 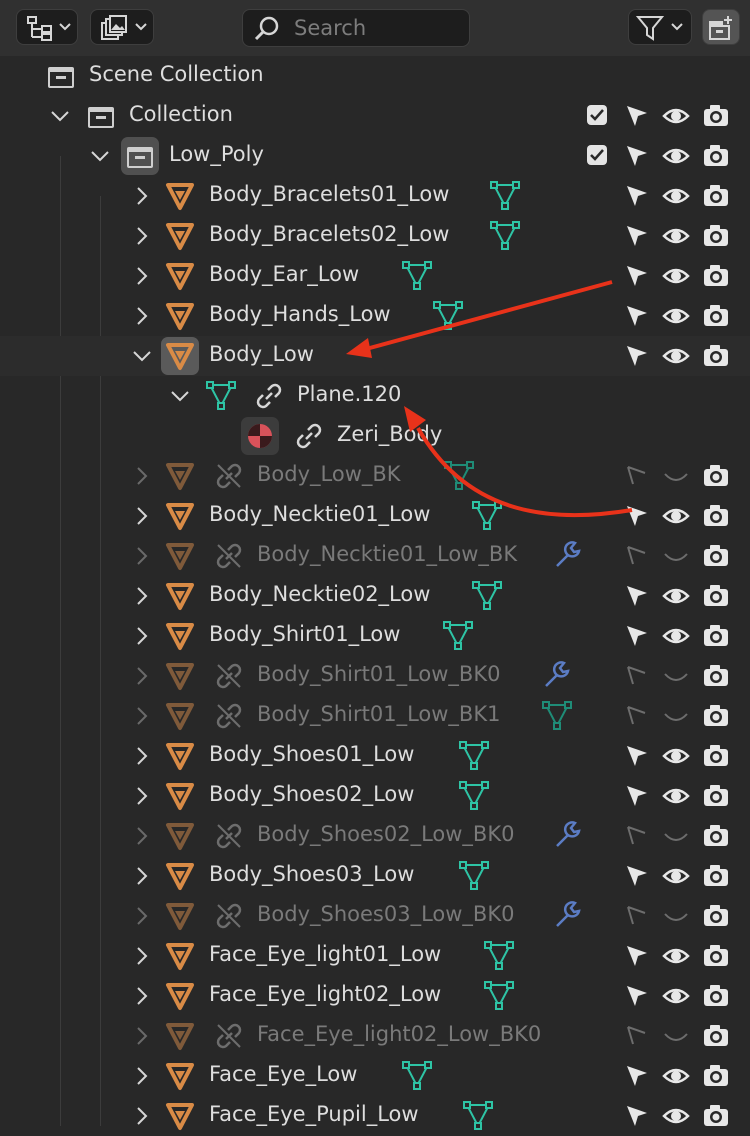 I want to click on object-row: Body_Ear_Low, so click(x=375, y=276).